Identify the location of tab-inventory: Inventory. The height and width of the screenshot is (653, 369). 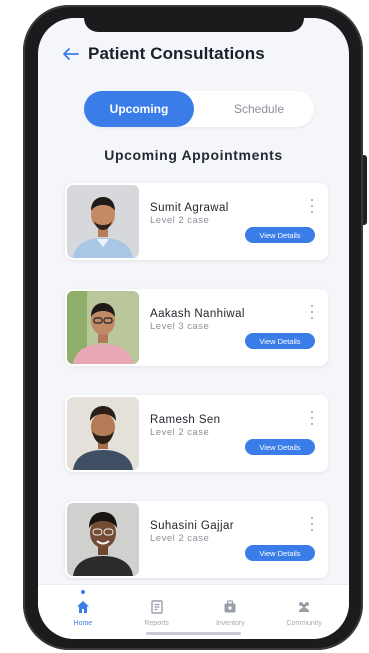
(230, 612).